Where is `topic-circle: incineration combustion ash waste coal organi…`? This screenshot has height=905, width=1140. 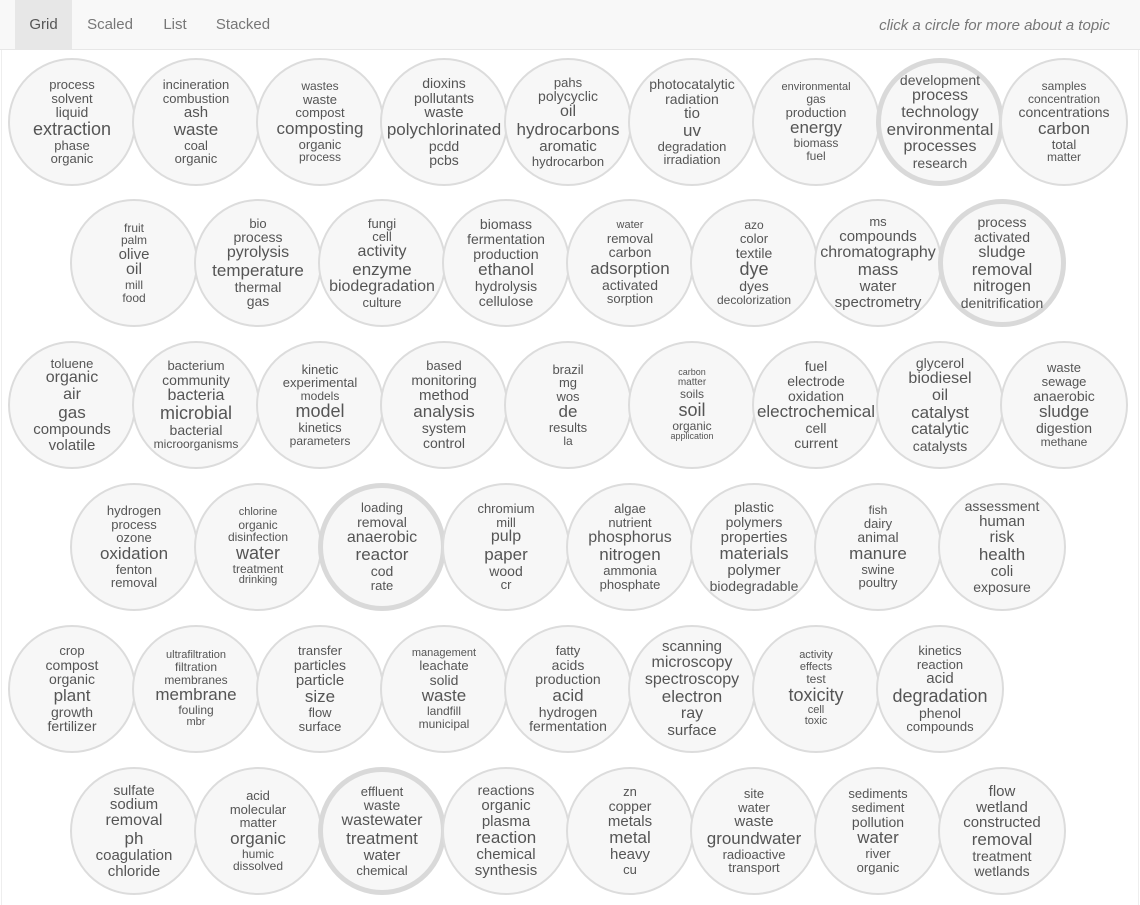 topic-circle: incineration combustion ash waste coal organi… is located at coordinates (196, 122).